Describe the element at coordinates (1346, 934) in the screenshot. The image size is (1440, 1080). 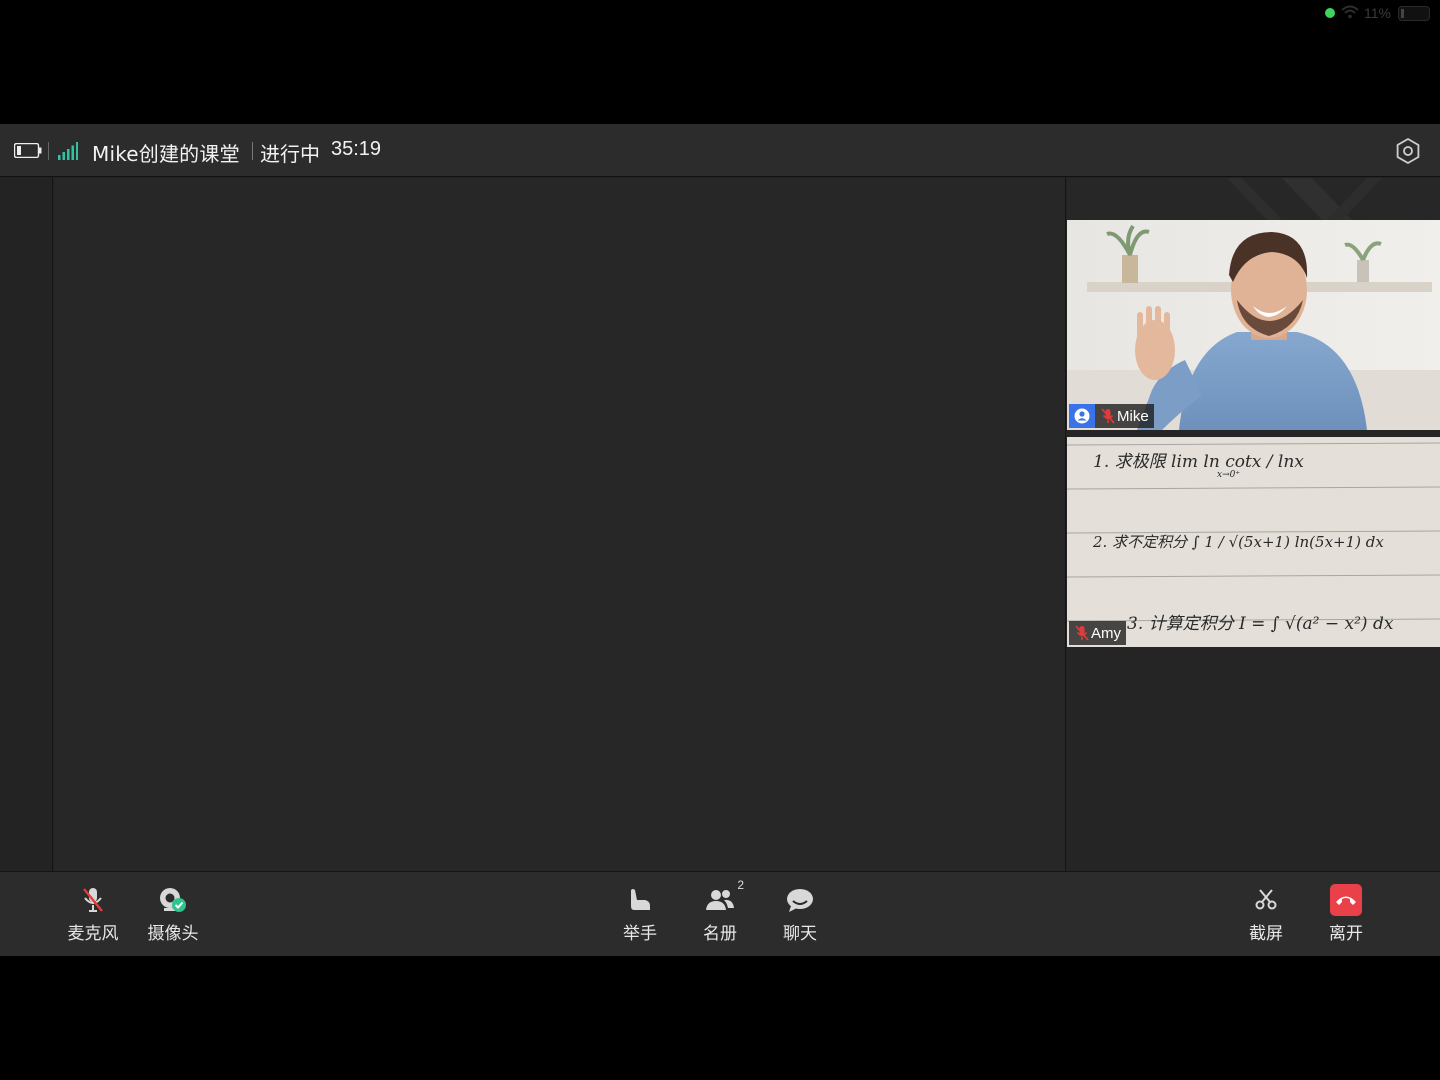
I see `leave-label: 离开` at that location.